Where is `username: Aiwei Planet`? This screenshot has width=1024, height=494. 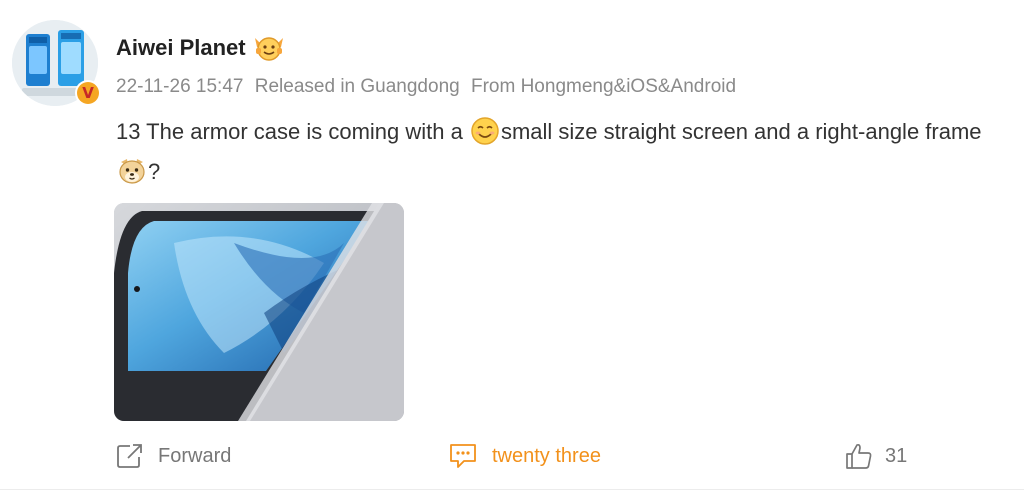 username: Aiwei Planet is located at coordinates (181, 48).